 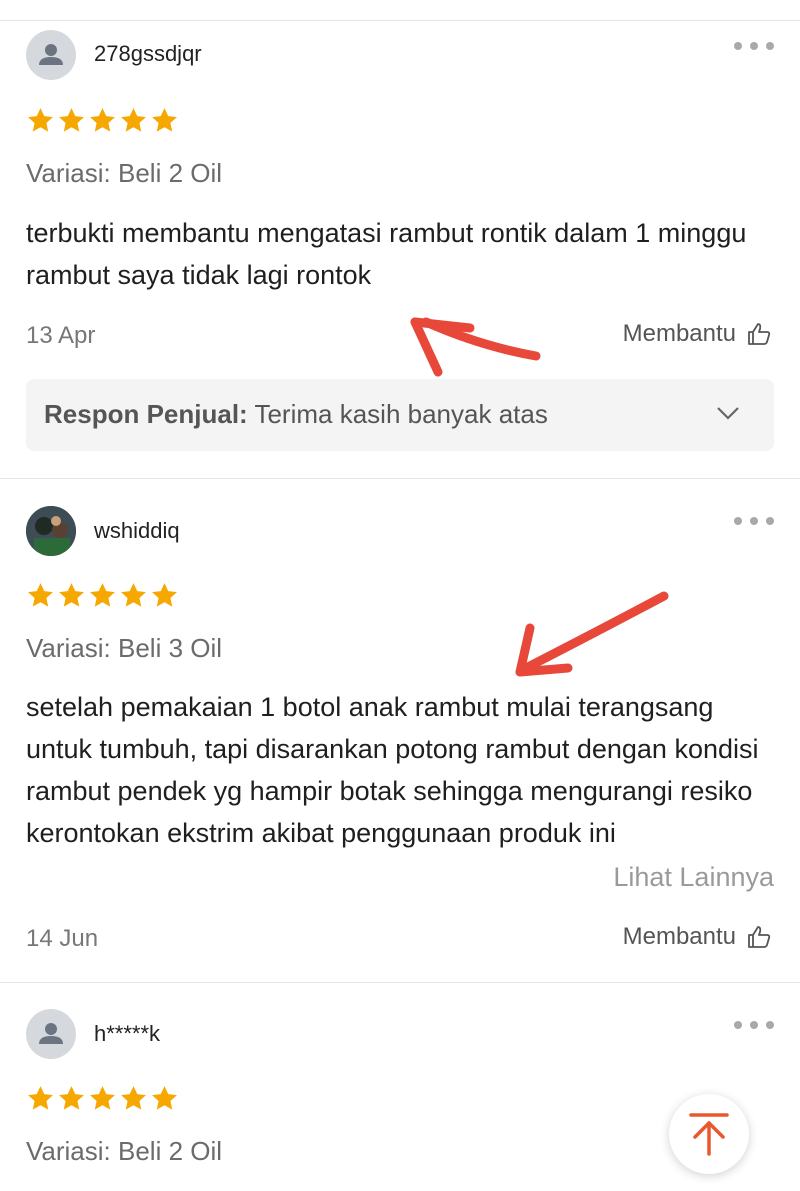 I want to click on arrow-up-icon, so click(x=709, y=1134).